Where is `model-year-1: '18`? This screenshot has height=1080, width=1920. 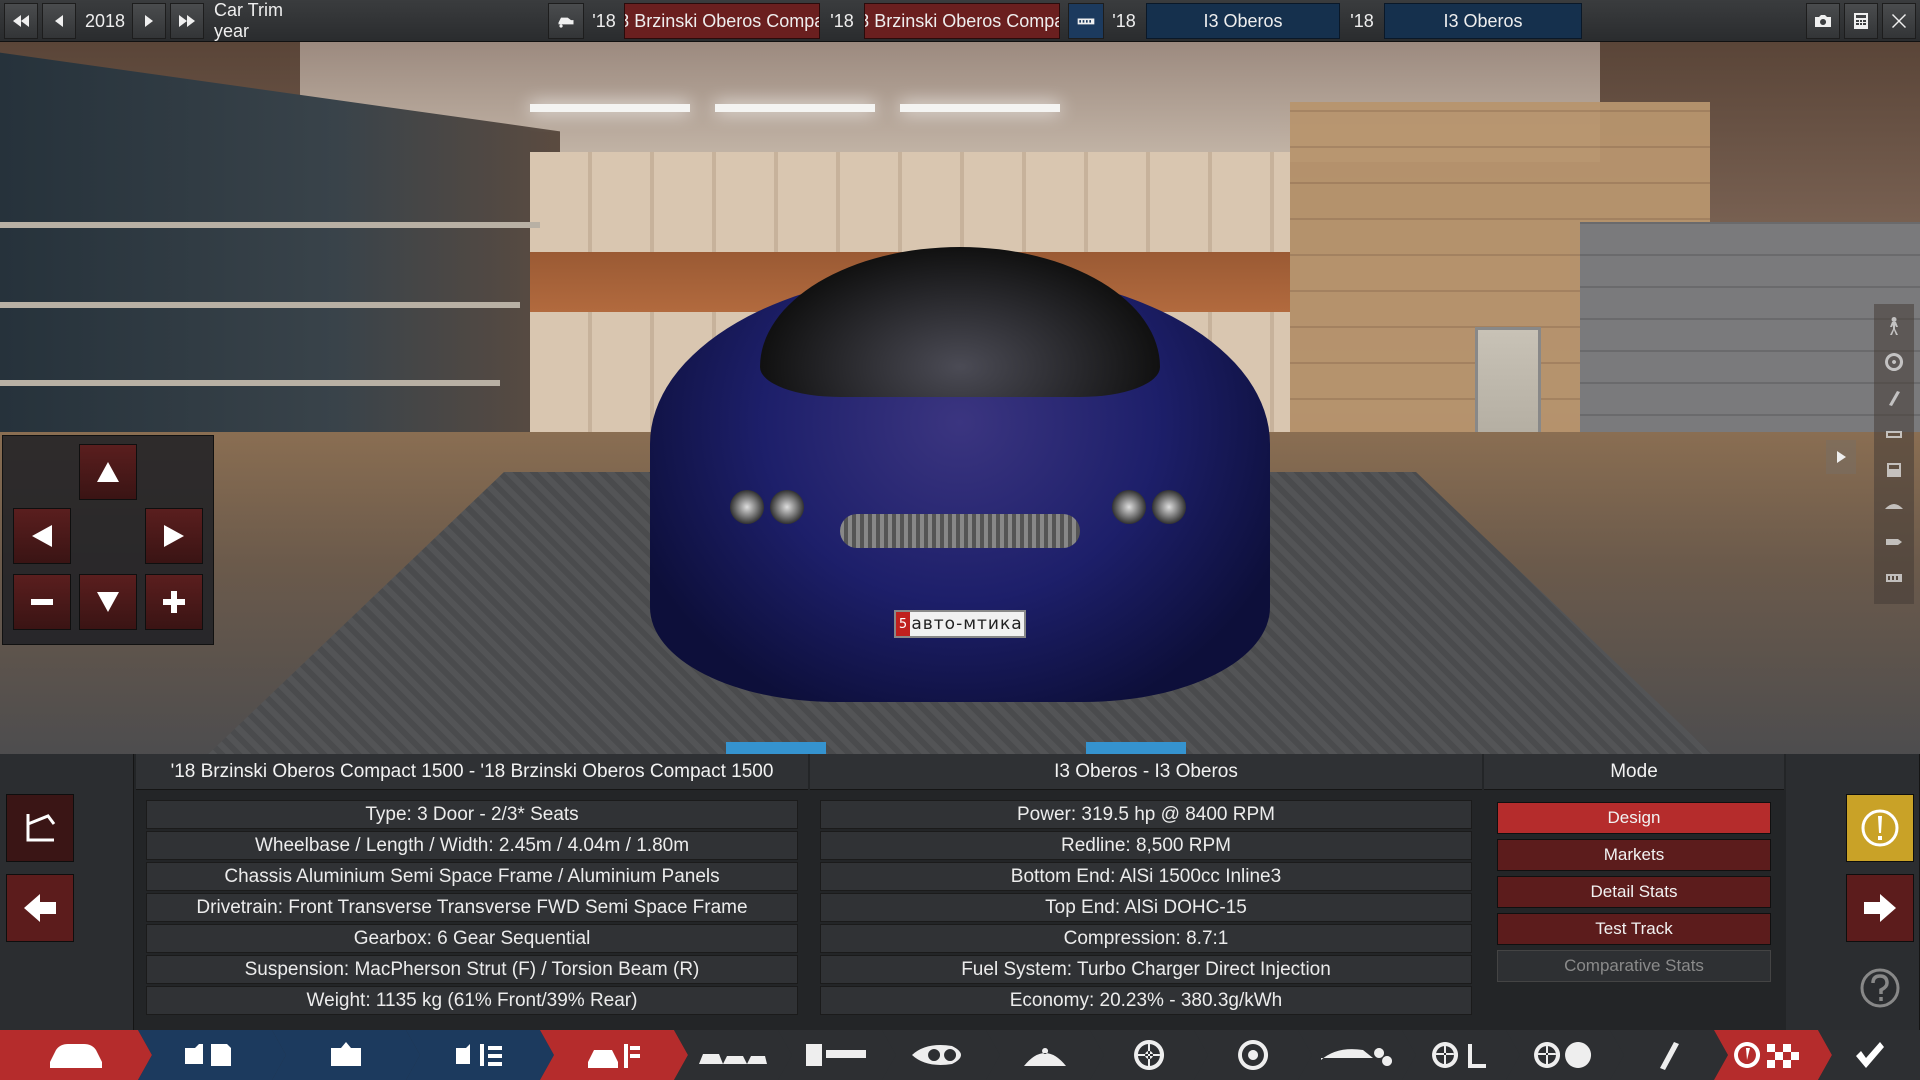
model-year-1: '18 is located at coordinates (604, 20).